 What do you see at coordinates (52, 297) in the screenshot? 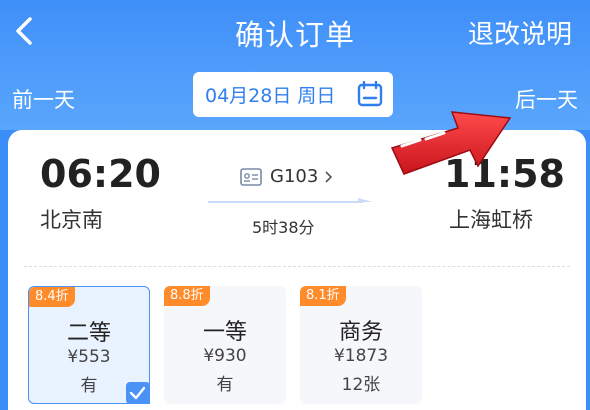
I see `discount-badge: 8.4折` at bounding box center [52, 297].